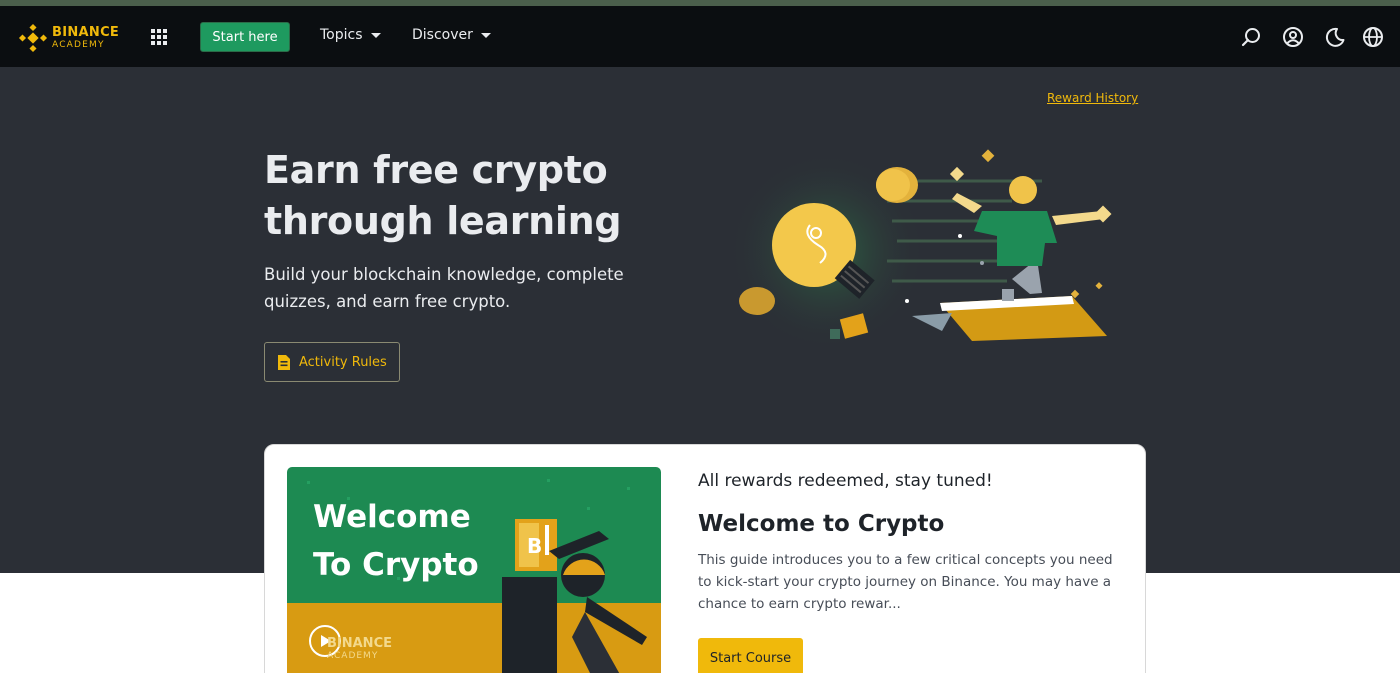 The width and height of the screenshot is (1400, 673). I want to click on topics-dropdown: Topics, so click(350, 35).